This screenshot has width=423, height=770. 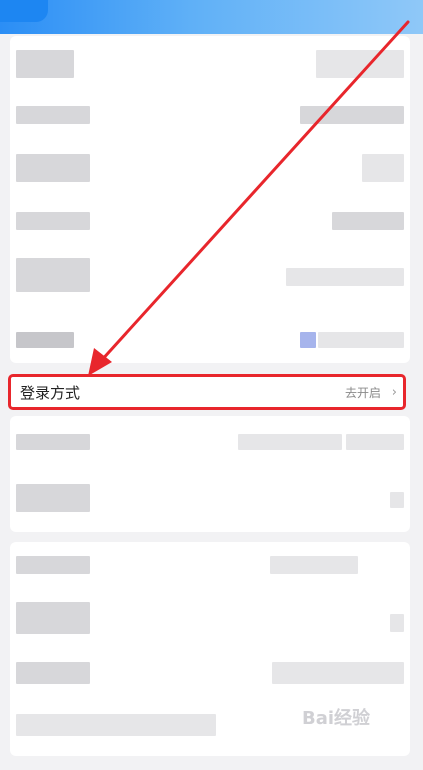 What do you see at coordinates (363, 393) in the screenshot?
I see `enable-action-label: 去开启` at bounding box center [363, 393].